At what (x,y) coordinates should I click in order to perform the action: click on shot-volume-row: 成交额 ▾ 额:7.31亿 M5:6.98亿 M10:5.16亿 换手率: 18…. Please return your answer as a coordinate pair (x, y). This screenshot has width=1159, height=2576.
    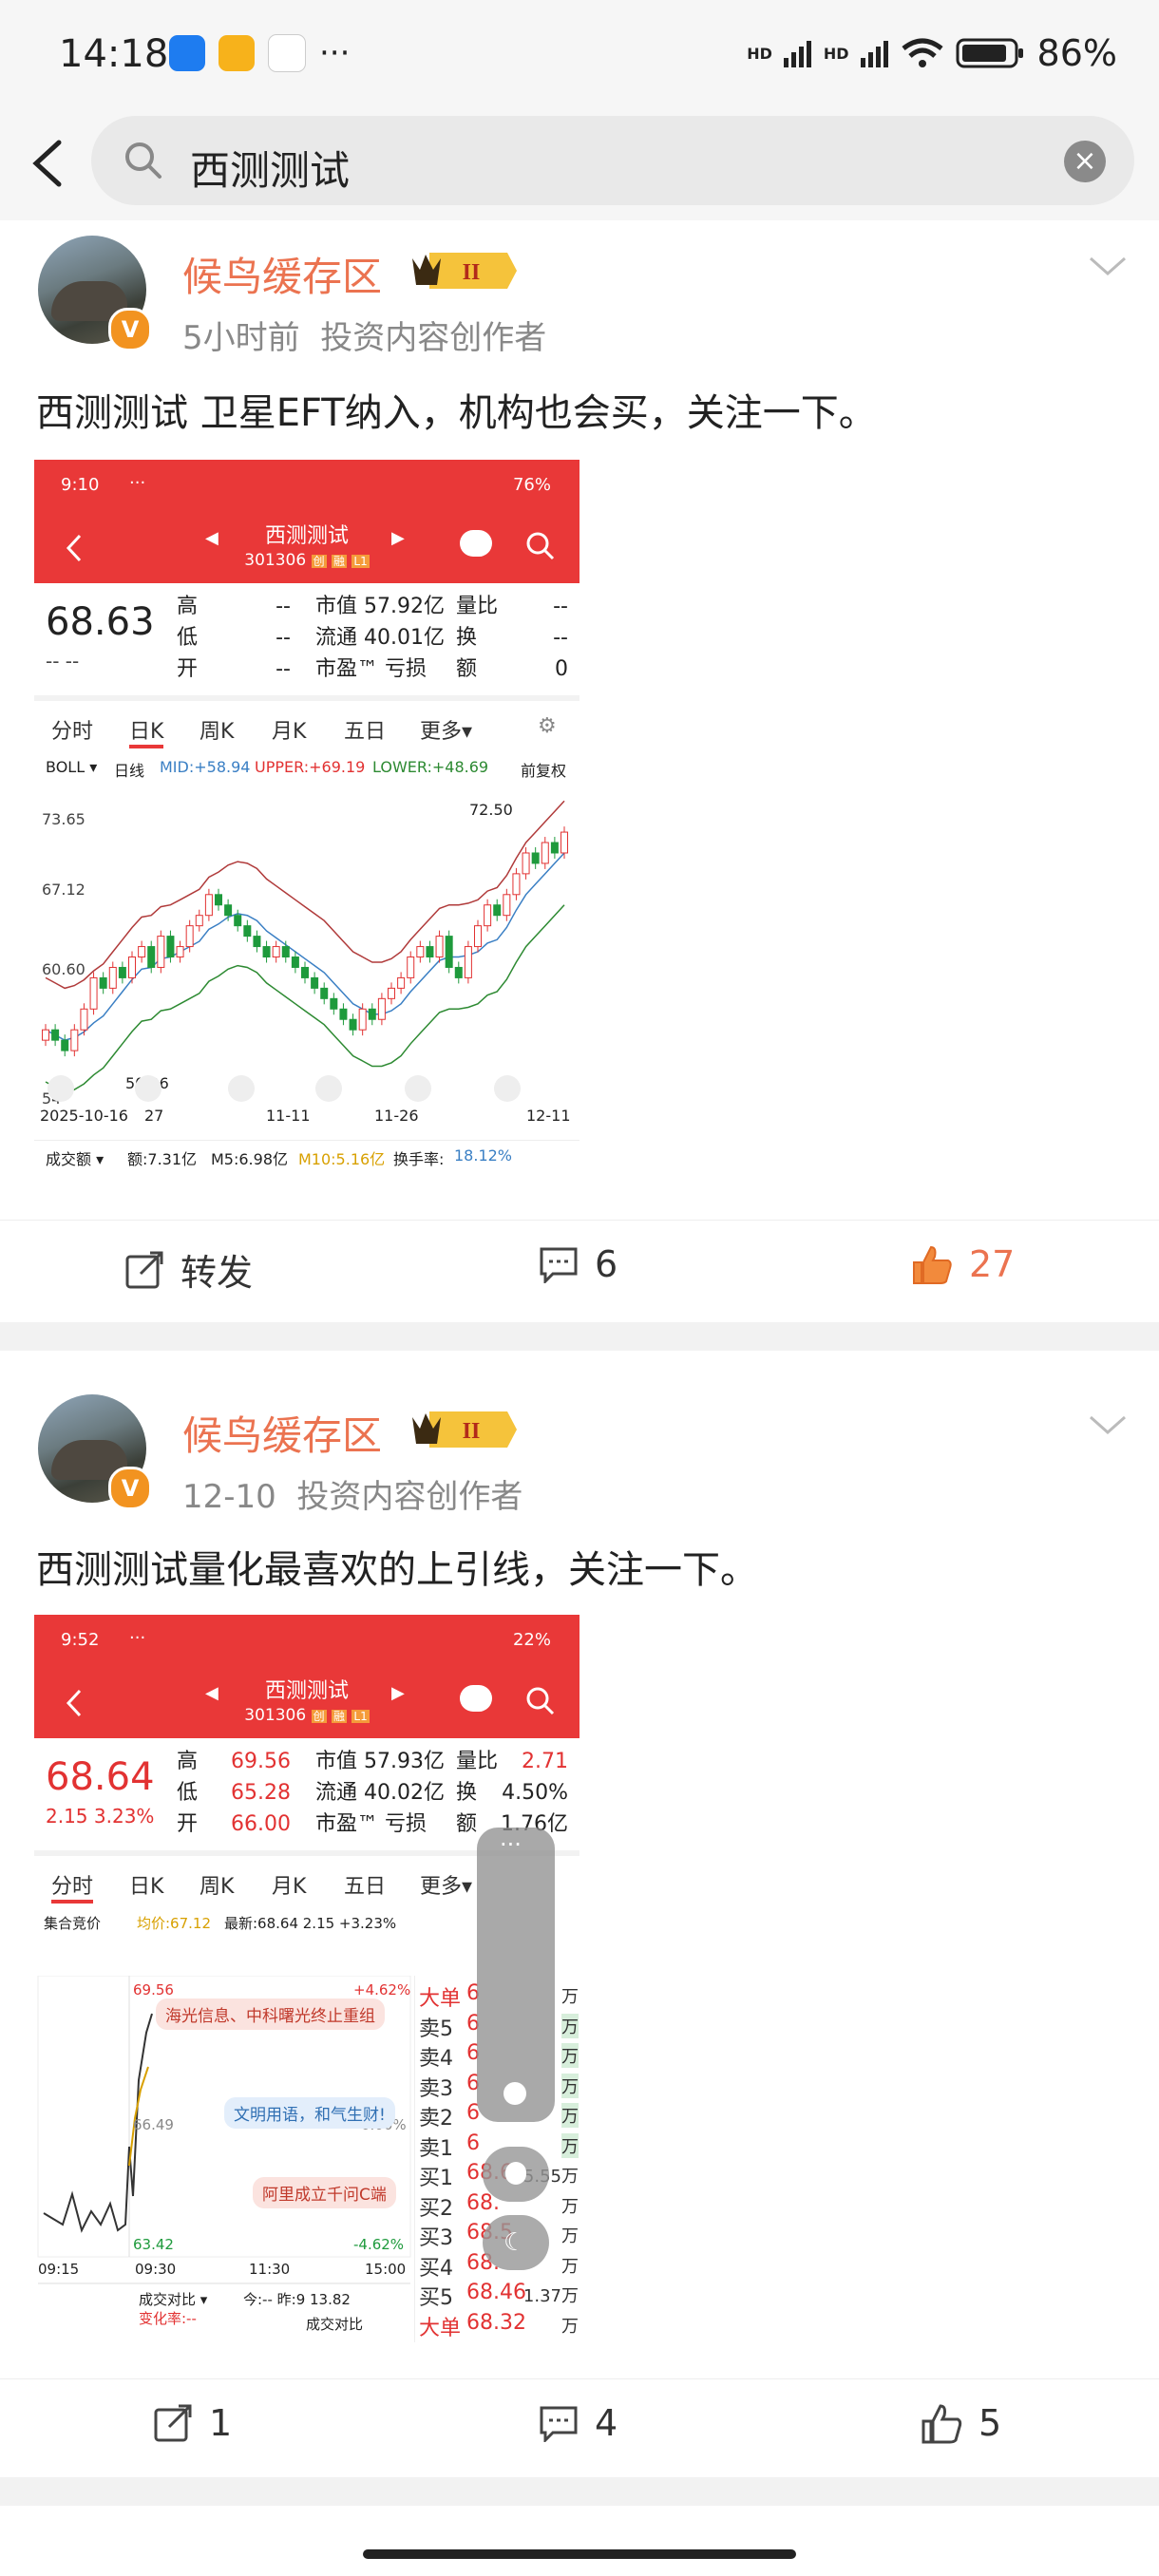
    Looking at the image, I should click on (307, 1154).